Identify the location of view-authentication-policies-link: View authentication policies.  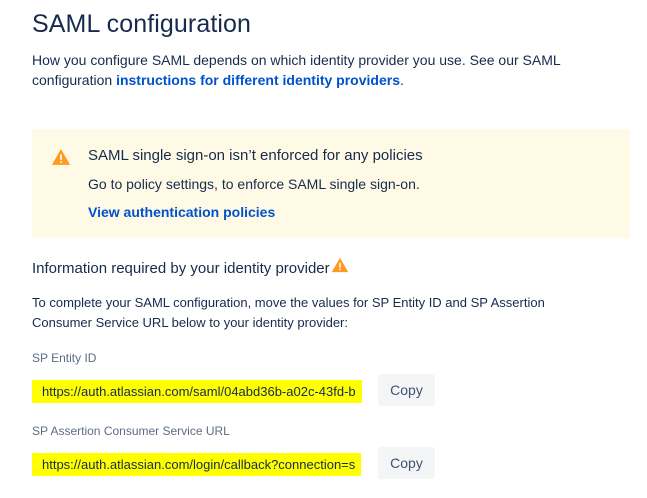
(181, 212).